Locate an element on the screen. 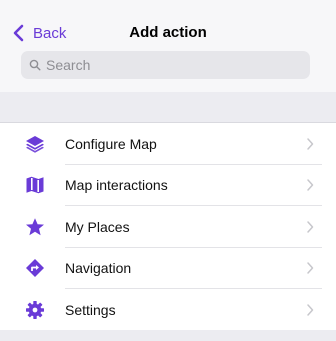 The width and height of the screenshot is (336, 341). search-placeholder: Search is located at coordinates (68, 65).